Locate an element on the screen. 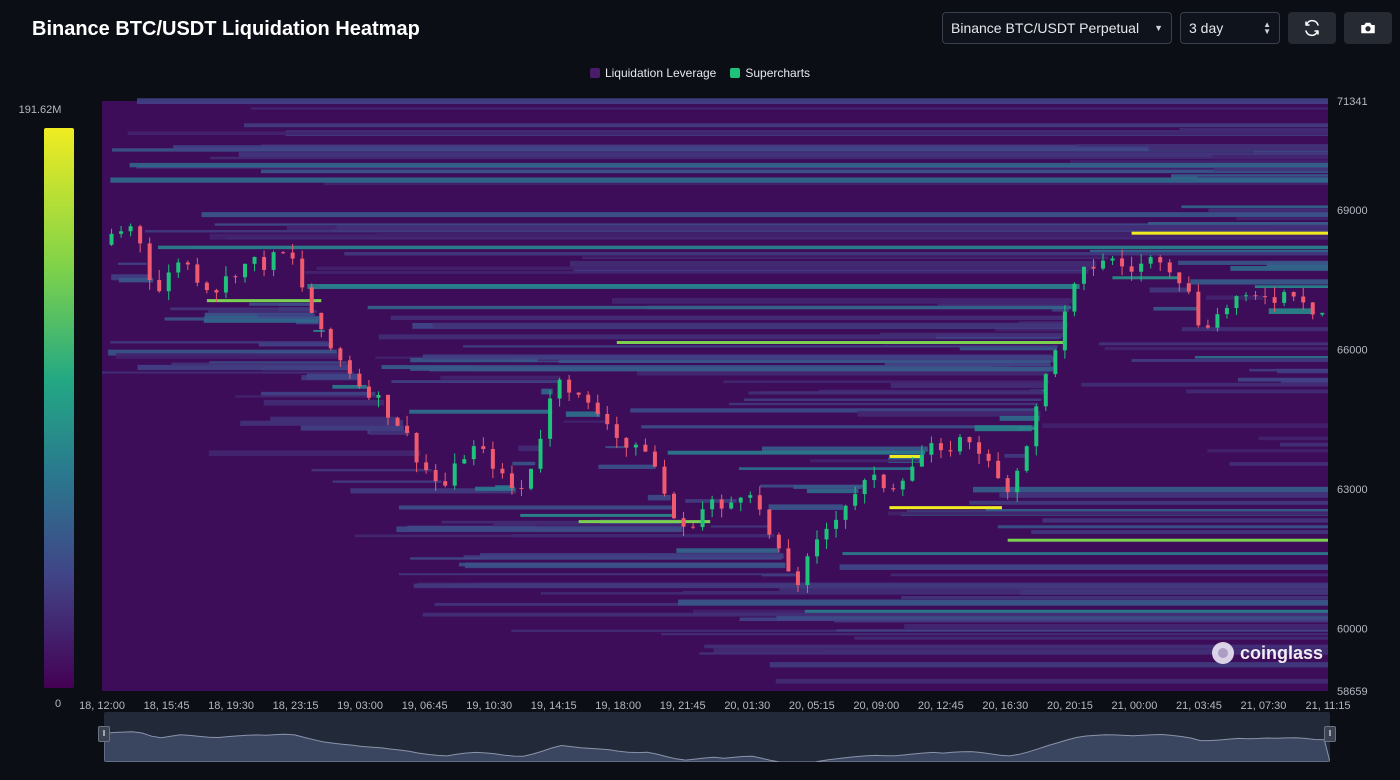 This screenshot has width=1400, height=780. range-navigator is located at coordinates (717, 737).